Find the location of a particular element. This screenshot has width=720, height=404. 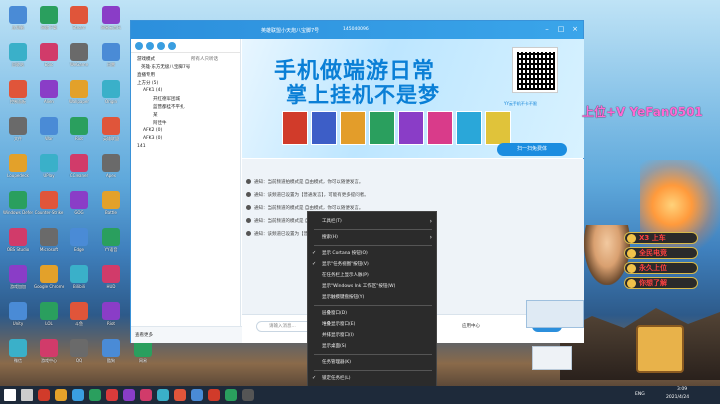

desktop-icon: War is located at coordinates (49, 134).